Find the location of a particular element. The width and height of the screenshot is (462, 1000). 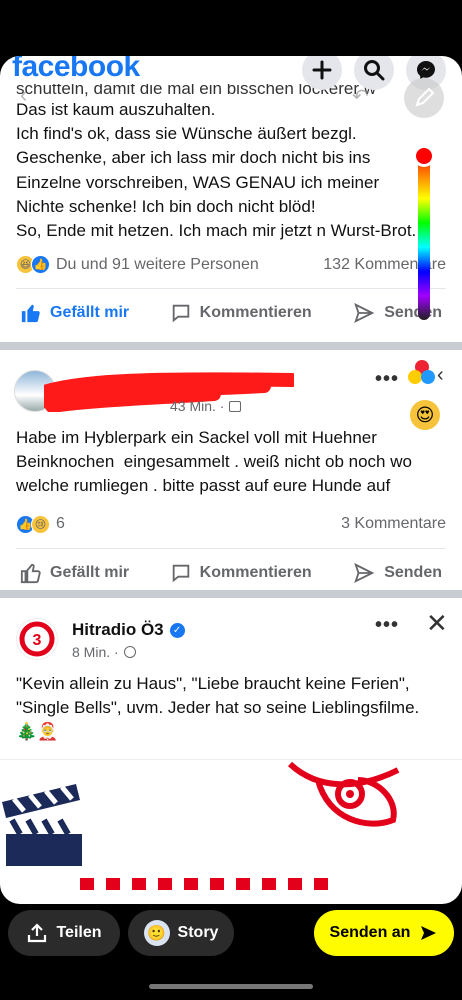

share-label: Teilen is located at coordinates (79, 932).